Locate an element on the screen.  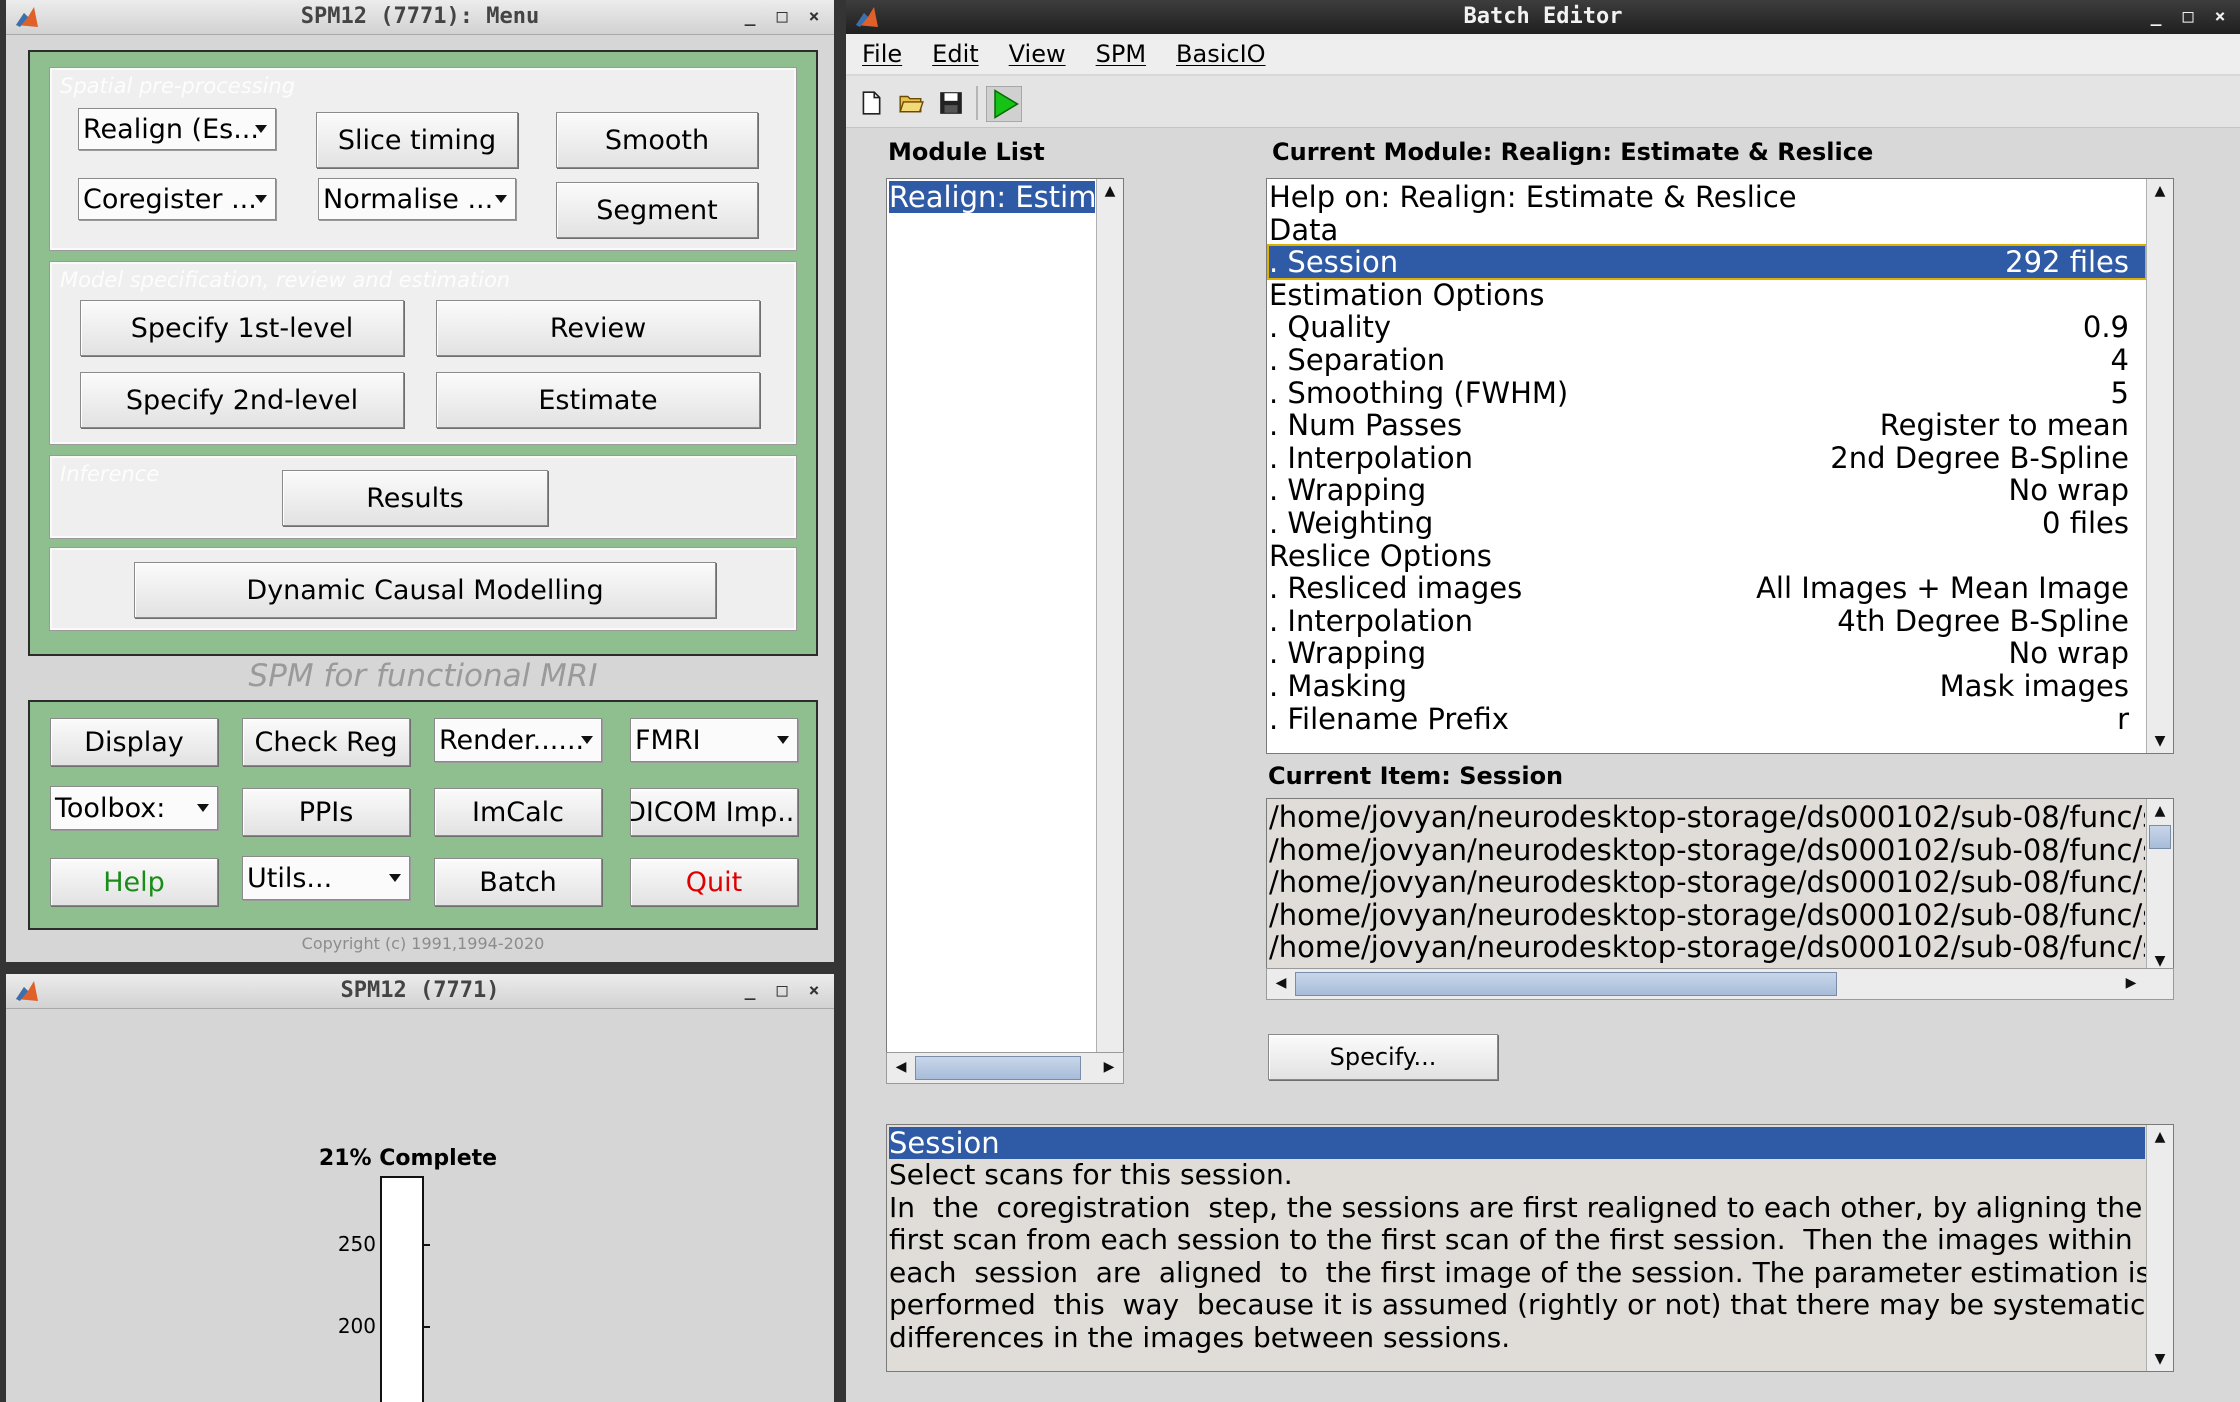
estimate-button: Estimate is located at coordinates (598, 400).